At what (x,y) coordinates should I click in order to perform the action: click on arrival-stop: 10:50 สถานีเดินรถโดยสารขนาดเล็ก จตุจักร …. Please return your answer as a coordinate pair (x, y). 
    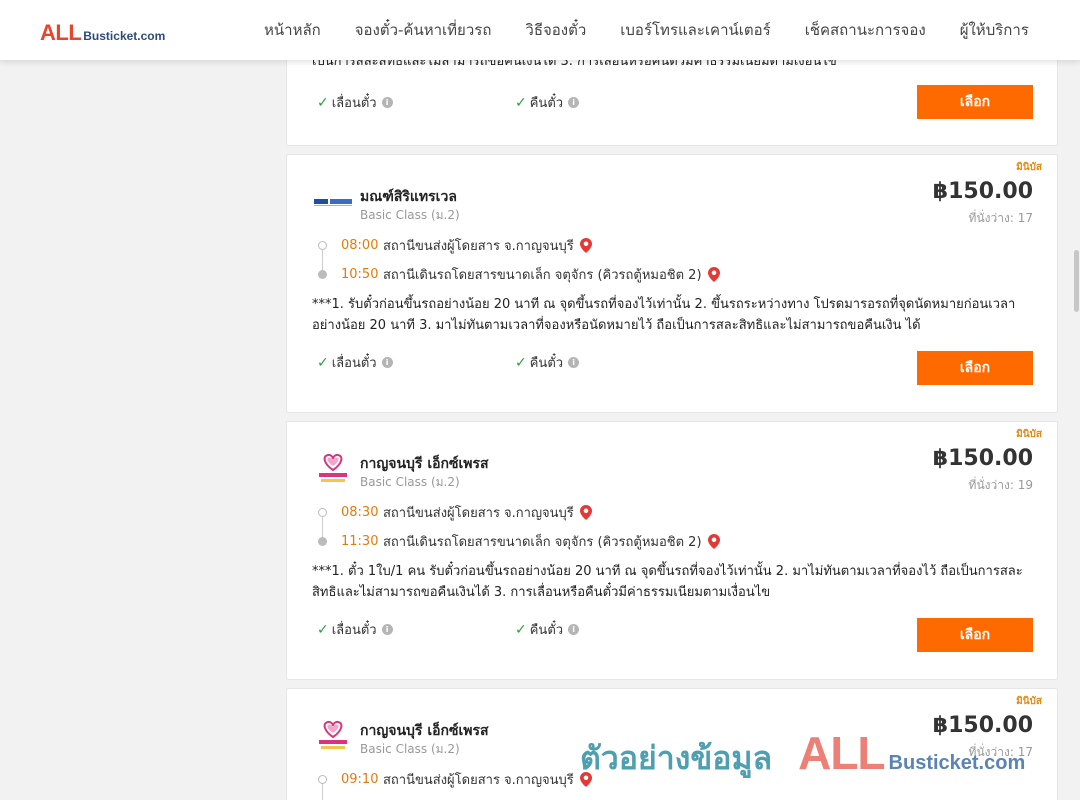
    Looking at the image, I should click on (530, 274).